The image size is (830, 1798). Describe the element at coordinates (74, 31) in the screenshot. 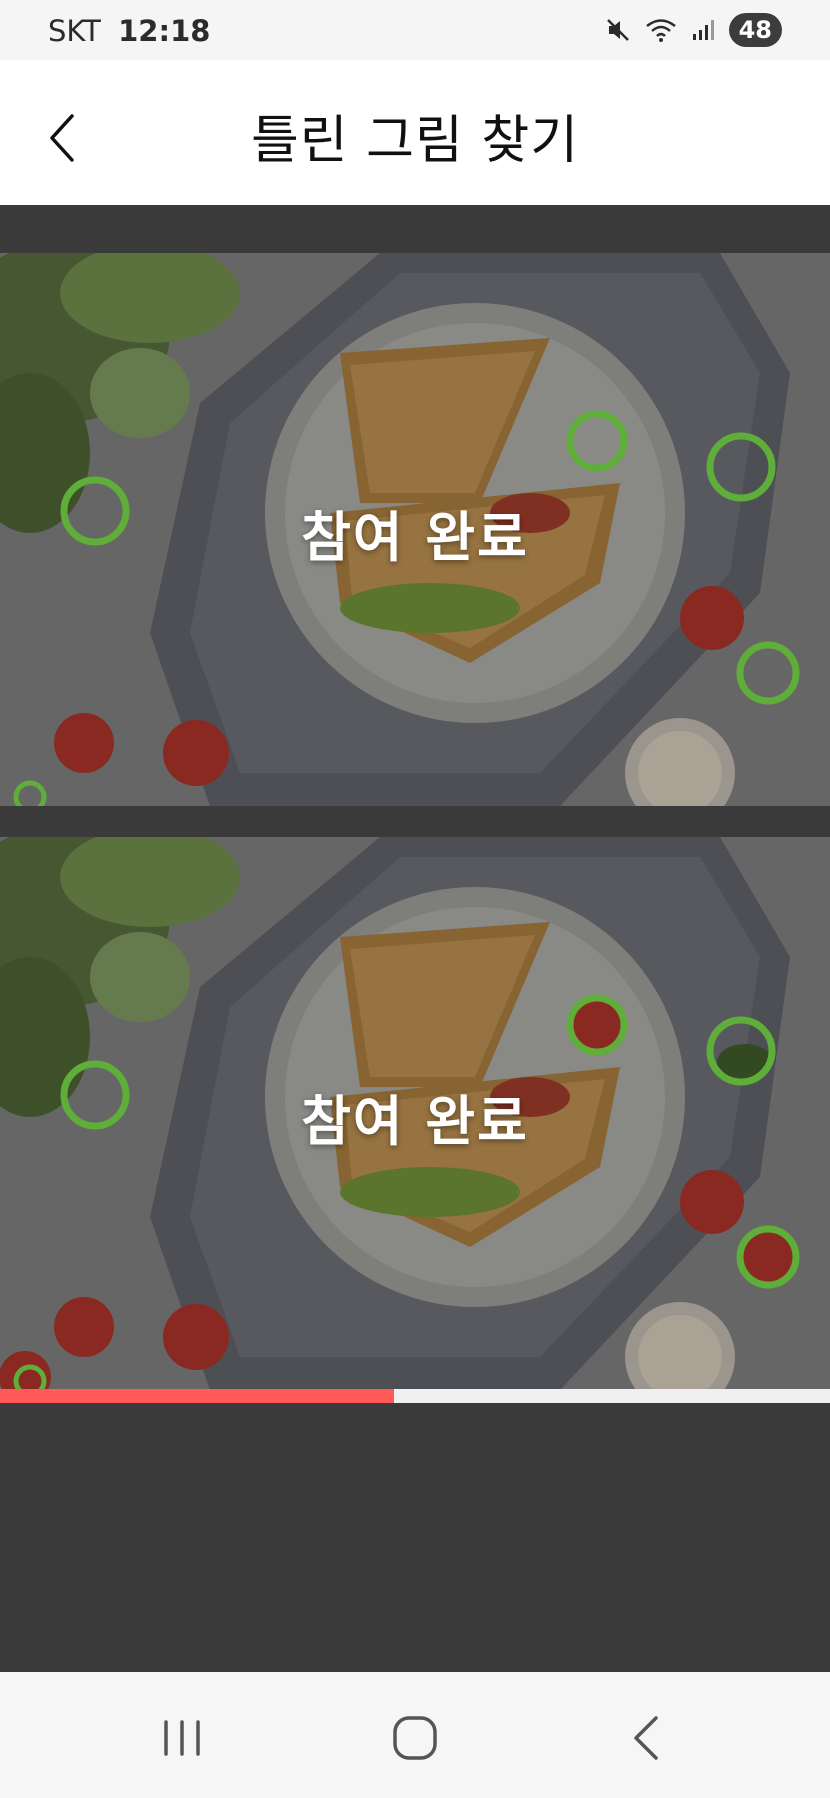

I see `carrier-label: SKT` at that location.